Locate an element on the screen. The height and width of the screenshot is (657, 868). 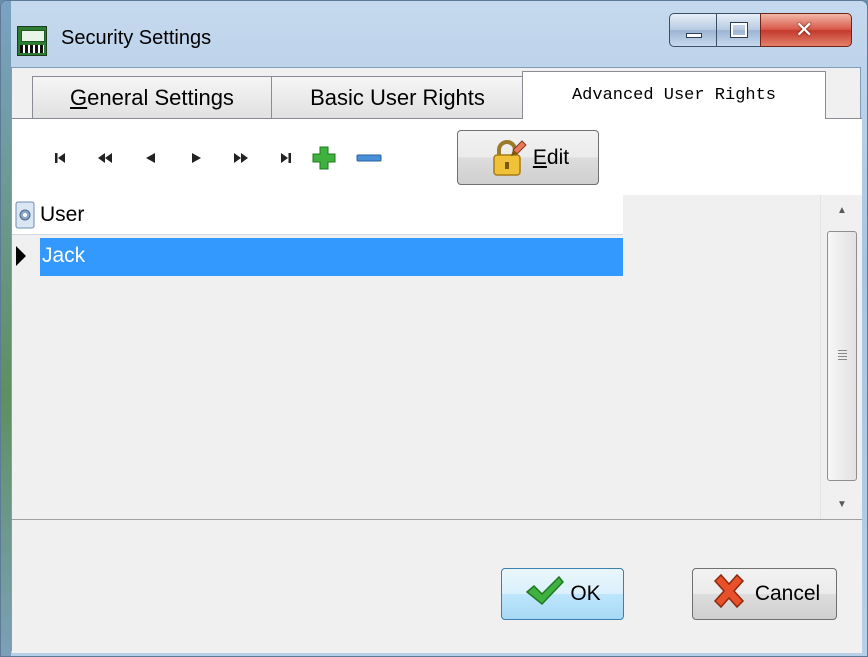
maximize-button is located at coordinates (738, 30).